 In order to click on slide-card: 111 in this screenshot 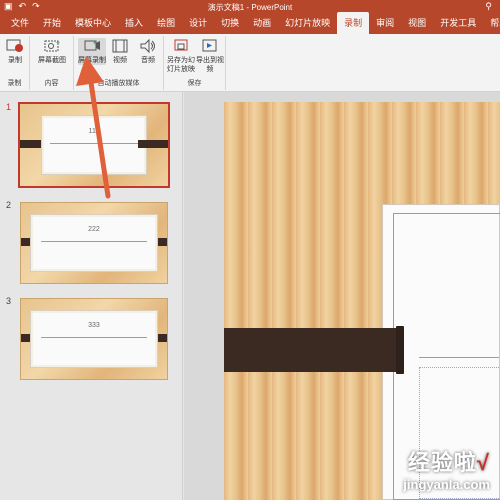, I will do `click(94, 145)`.